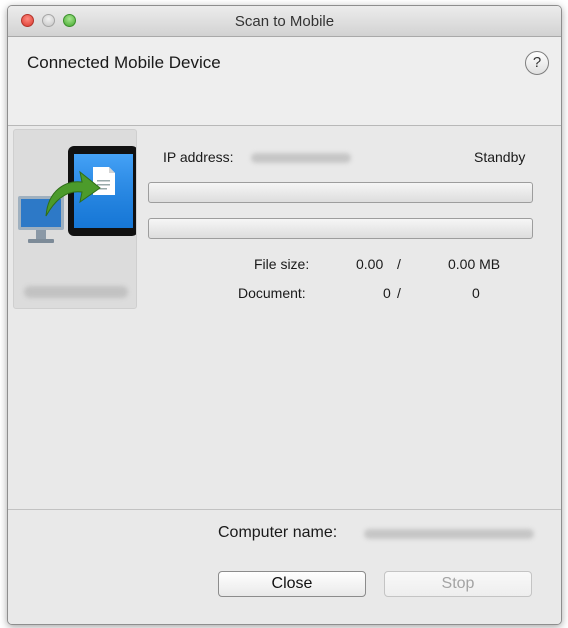 This screenshot has width=568, height=628. Describe the element at coordinates (124, 62) in the screenshot. I see `page-title: Connected Mobile Device` at that location.